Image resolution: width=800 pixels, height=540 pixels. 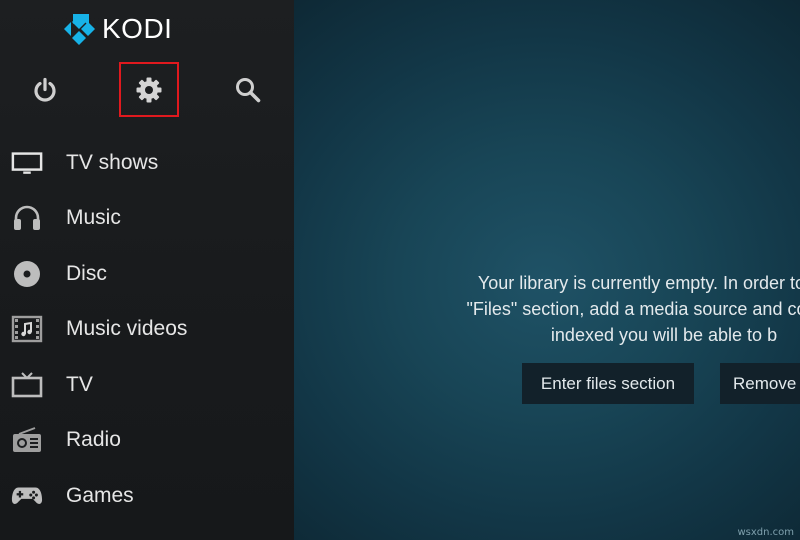 What do you see at coordinates (147, 385) in the screenshot?
I see `sidebar-item-tv: TV` at bounding box center [147, 385].